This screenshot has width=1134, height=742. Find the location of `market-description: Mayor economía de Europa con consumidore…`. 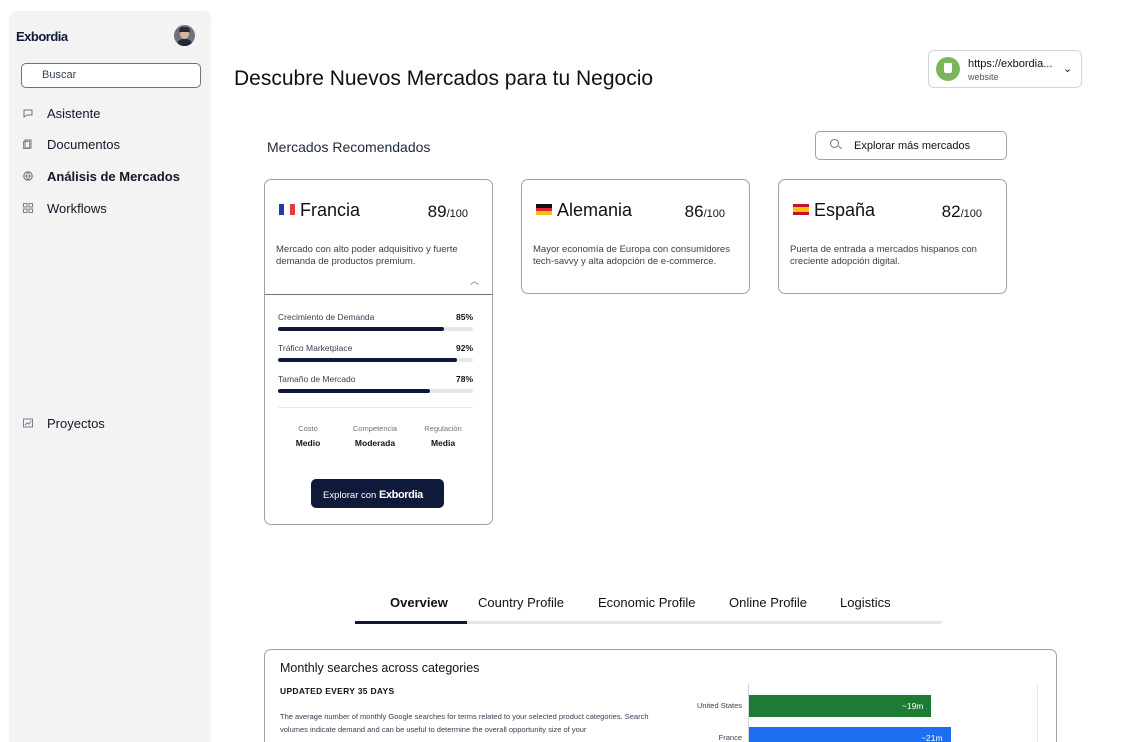

market-description: Mayor economía de Europa con consumidore… is located at coordinates (631, 255).